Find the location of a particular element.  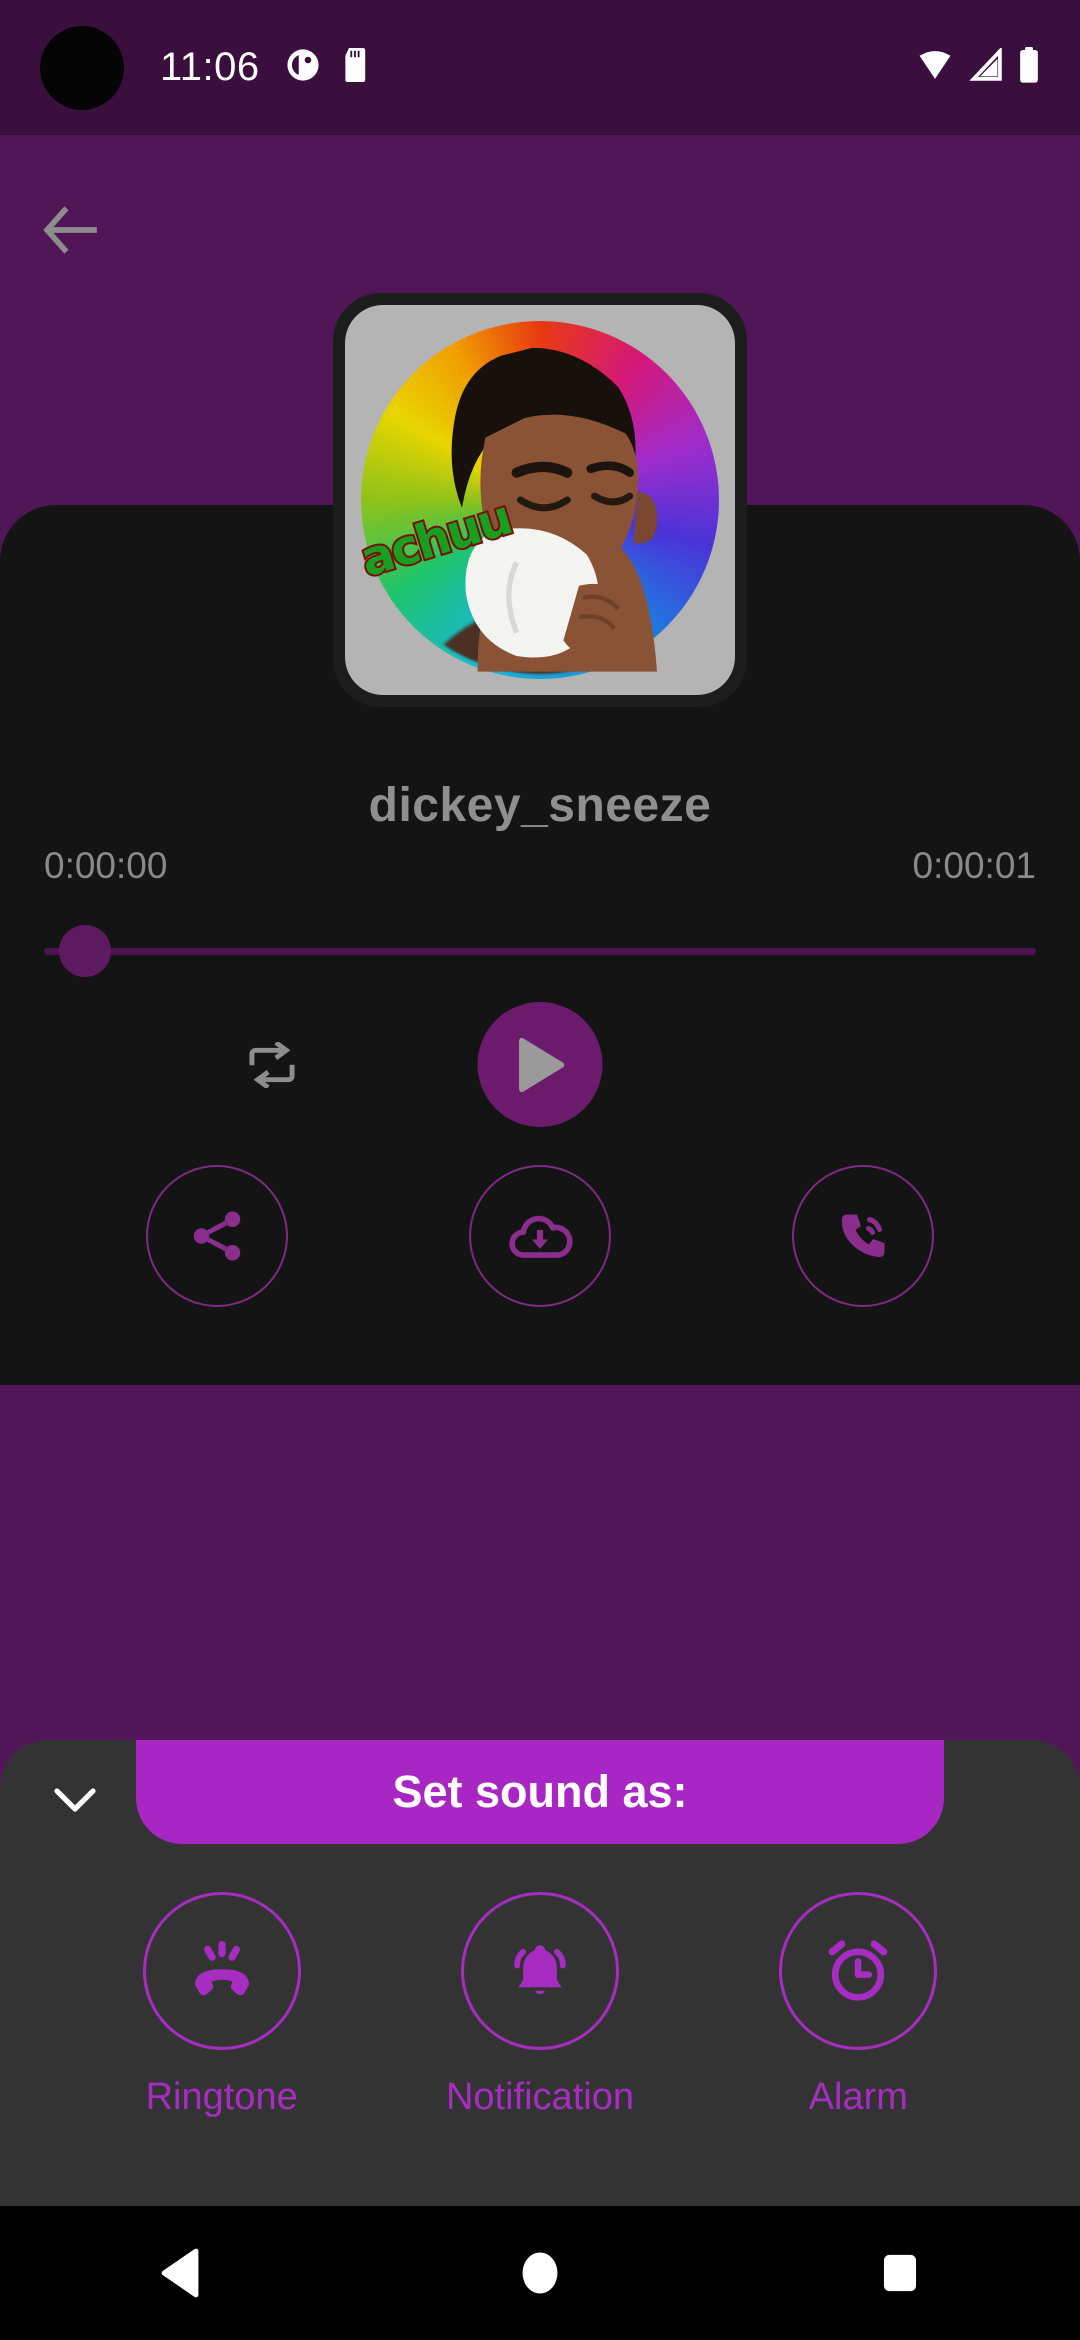

wifi-icon is located at coordinates (935, 67).